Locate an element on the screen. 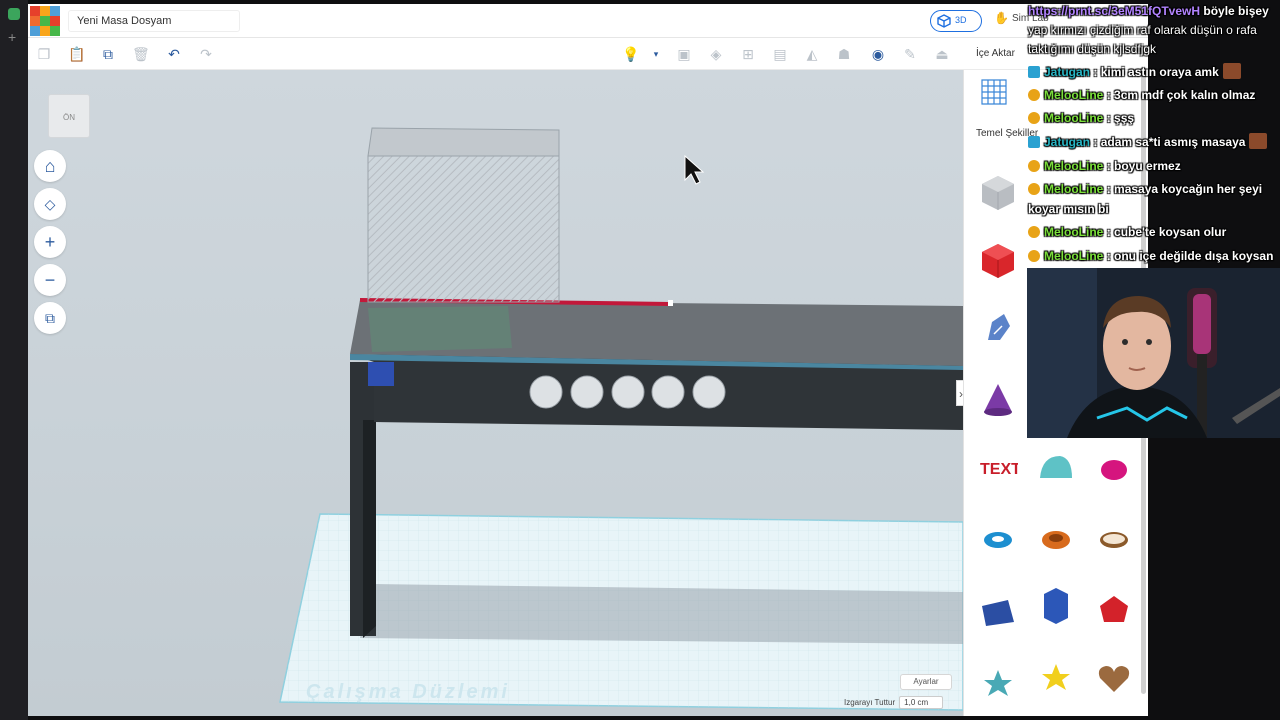 The height and width of the screenshot is (720, 1280). chat-username: https://prnt.sc/3eM51fQTvewH is located at coordinates (1114, 11).